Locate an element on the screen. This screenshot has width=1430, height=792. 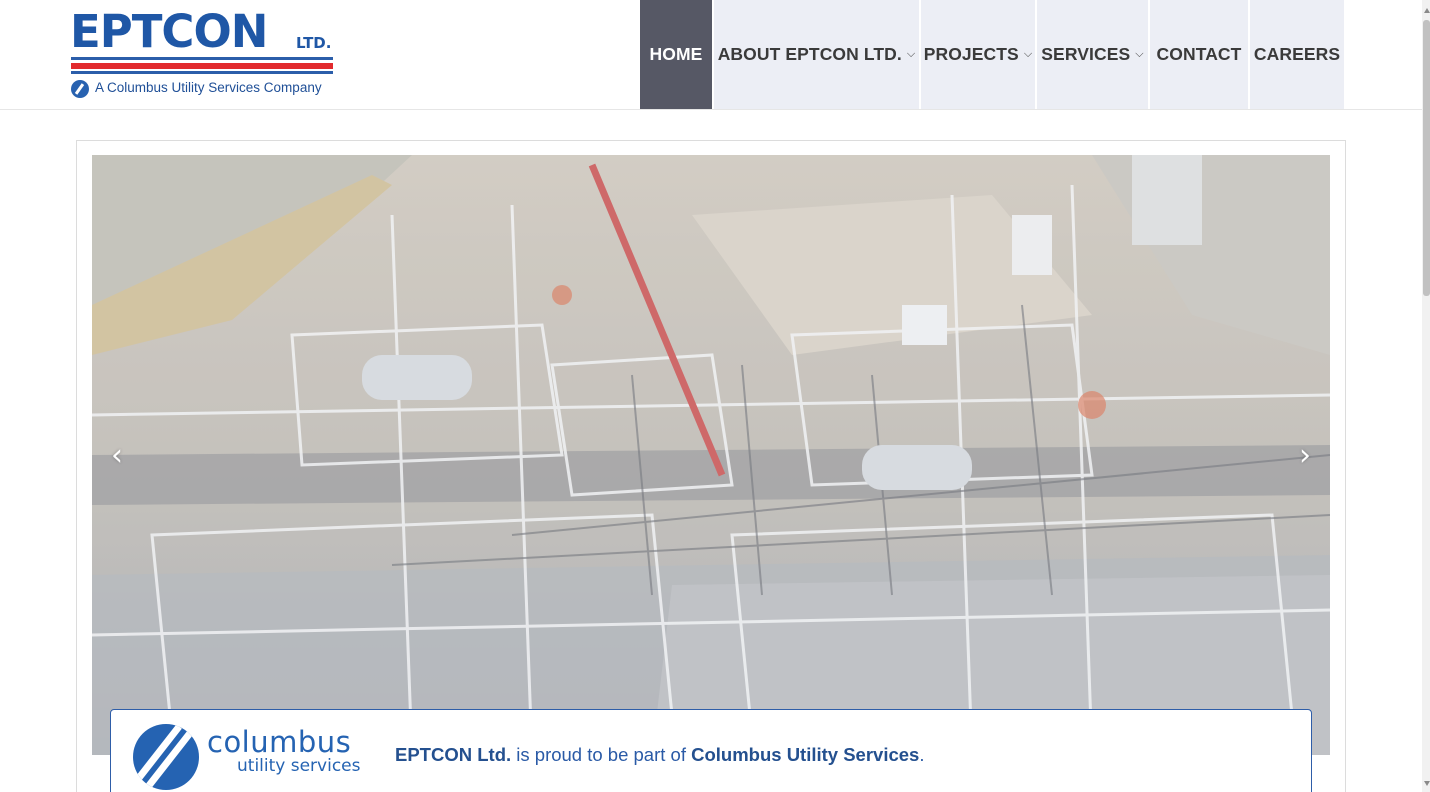
slider-next-button: › is located at coordinates (1305, 455).